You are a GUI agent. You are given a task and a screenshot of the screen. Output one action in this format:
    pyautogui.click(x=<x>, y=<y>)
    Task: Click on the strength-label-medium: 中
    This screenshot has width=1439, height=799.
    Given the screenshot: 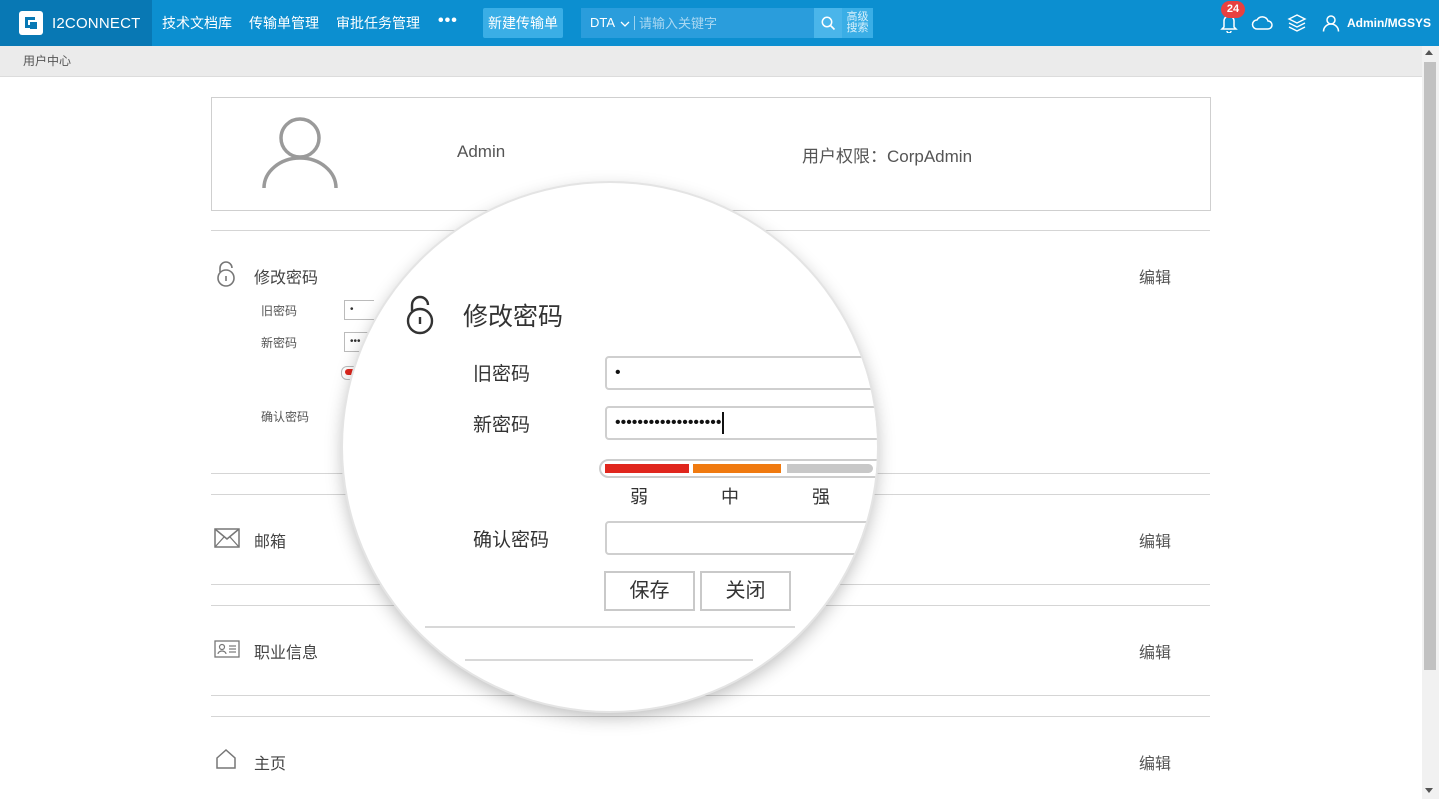 What is the action you would take?
    pyautogui.click(x=730, y=497)
    